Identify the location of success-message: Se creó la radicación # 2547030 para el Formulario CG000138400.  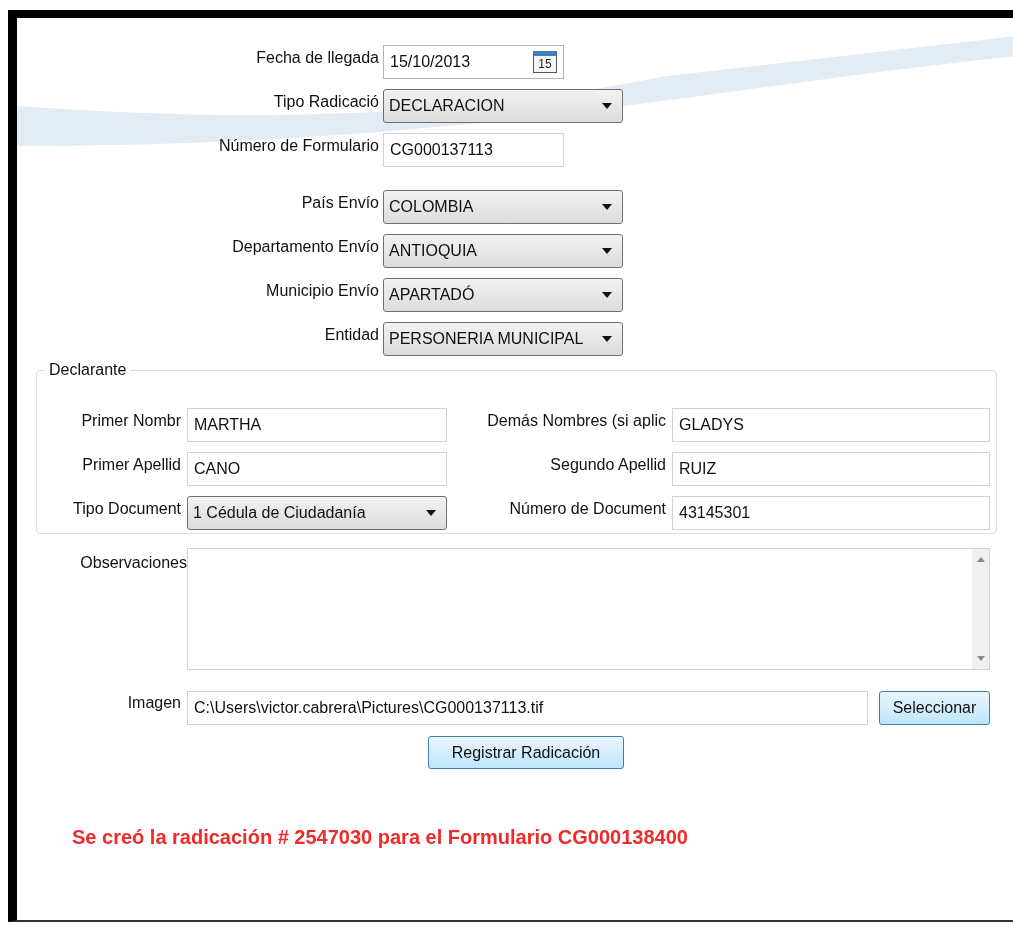
(380, 837).